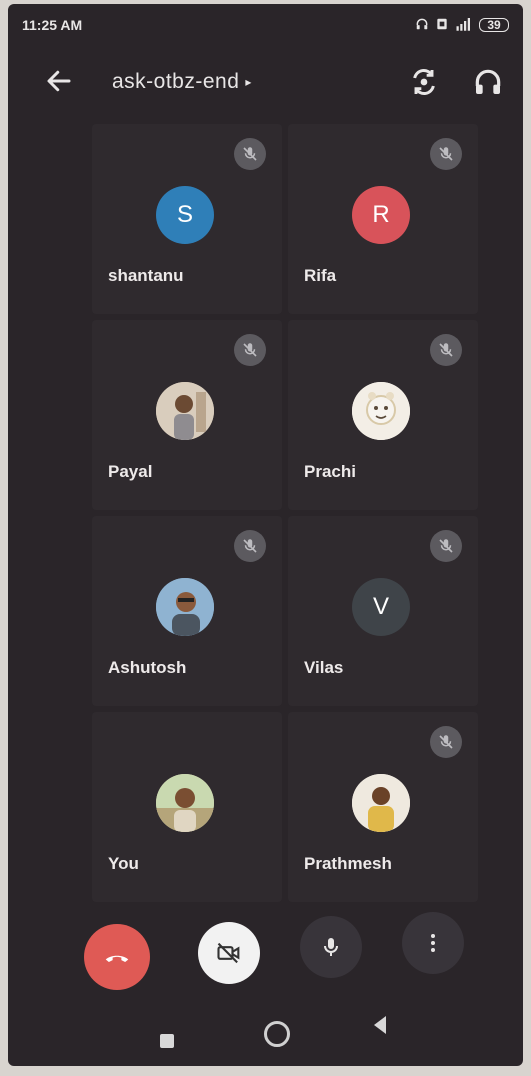 The image size is (531, 1076). I want to click on participant-name: You, so click(123, 863).